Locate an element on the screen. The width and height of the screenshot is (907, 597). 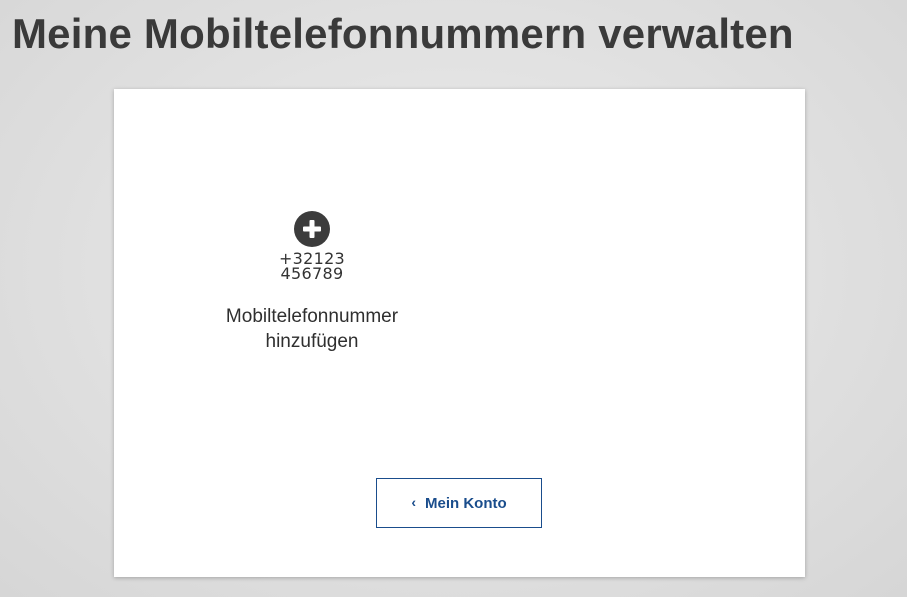
add-mobile-number-label-line2: hinzufügen is located at coordinates (312, 341).